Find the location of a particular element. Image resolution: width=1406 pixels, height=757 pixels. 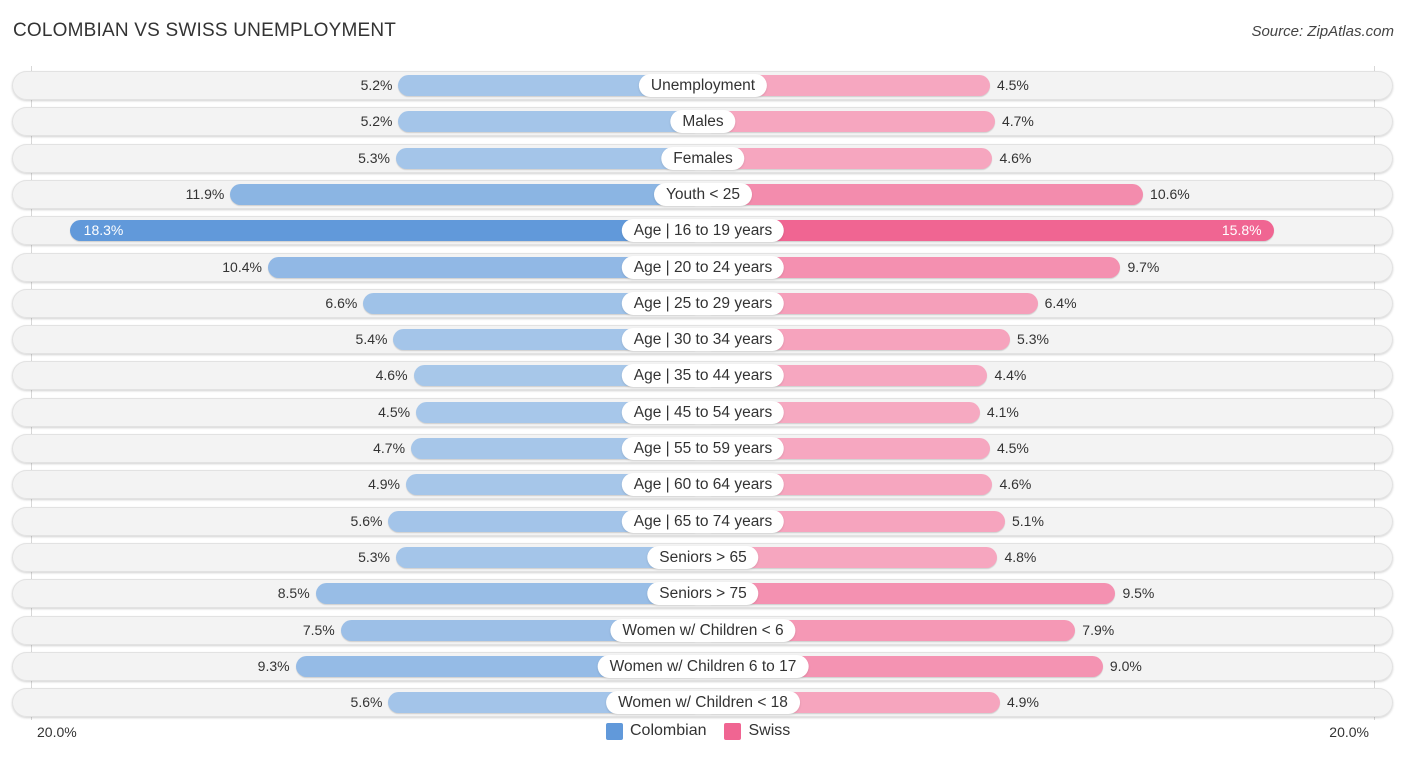

category-label: Women w/ Children < 6 is located at coordinates (703, 630).